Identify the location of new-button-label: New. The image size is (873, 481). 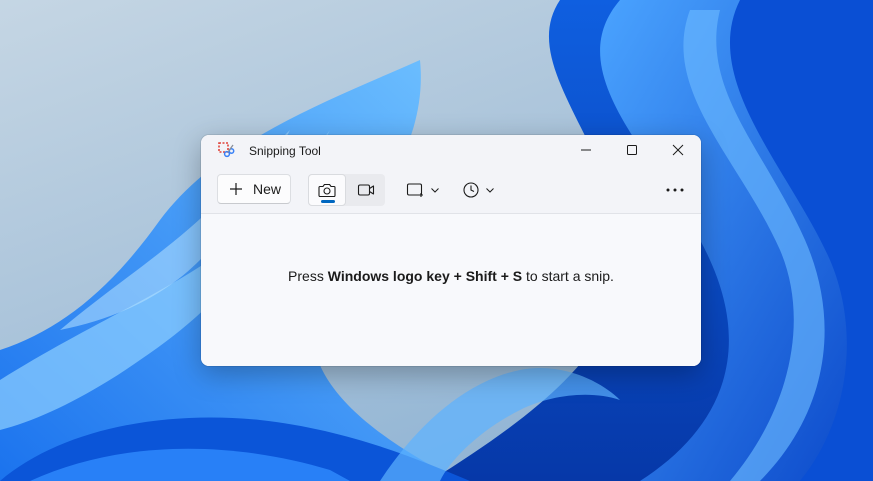
(267, 189).